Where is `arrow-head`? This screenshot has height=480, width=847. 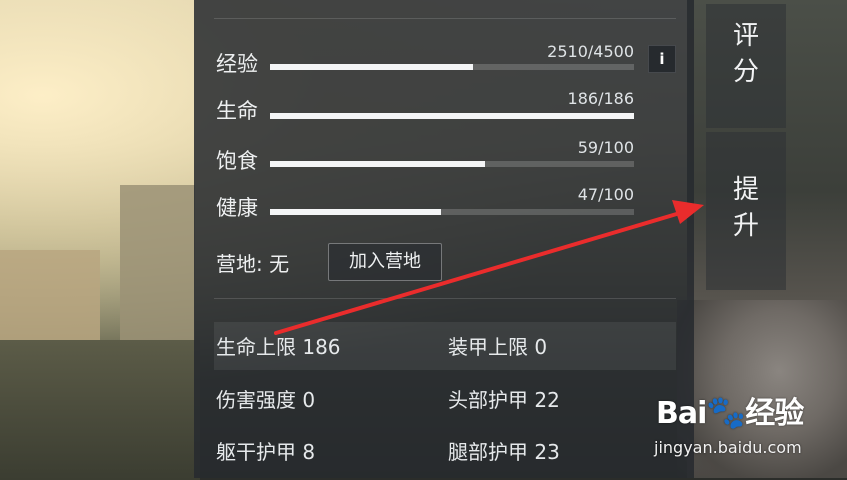
arrow-head is located at coordinates (688, 212).